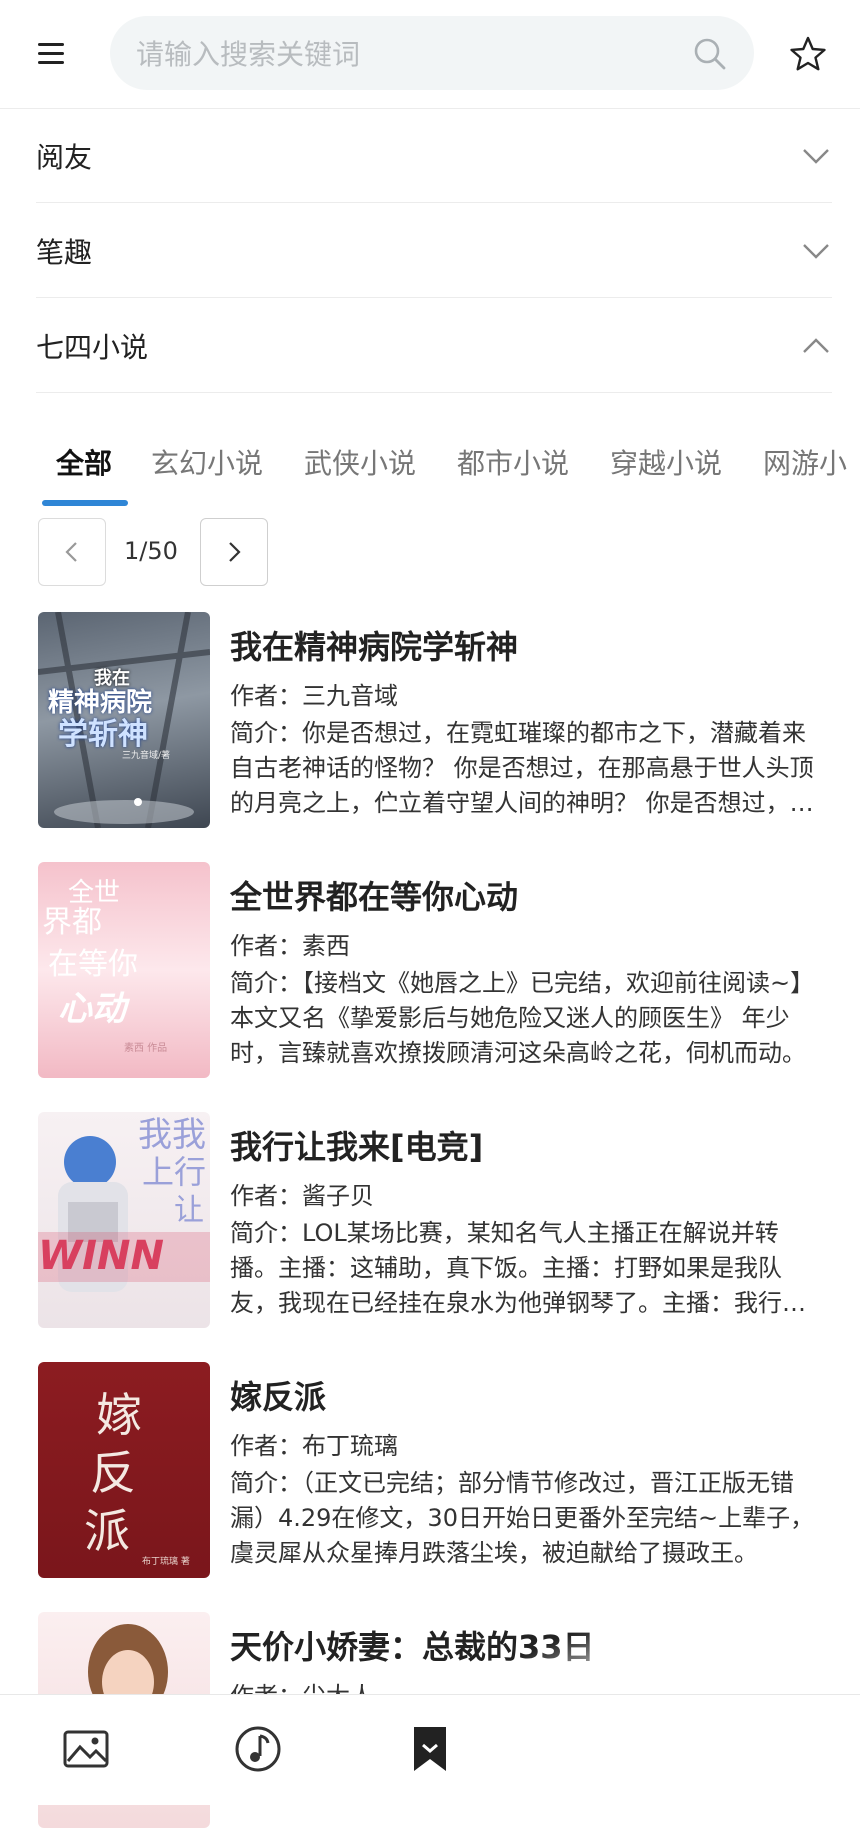  Describe the element at coordinates (290, 946) in the screenshot. I see `book-author: 作者：素西` at that location.